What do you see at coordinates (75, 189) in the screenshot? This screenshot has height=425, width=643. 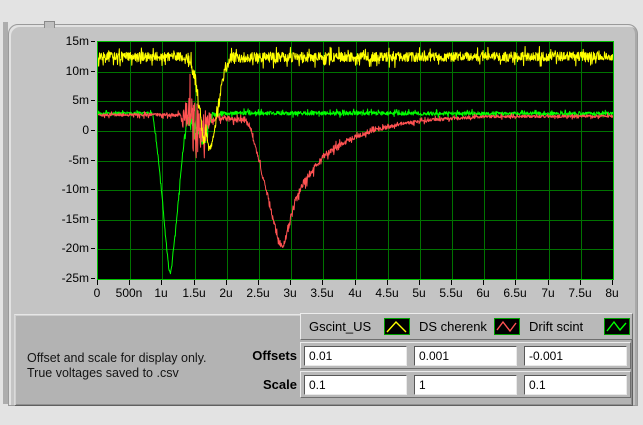 I see `y-tick-label: -10m` at bounding box center [75, 189].